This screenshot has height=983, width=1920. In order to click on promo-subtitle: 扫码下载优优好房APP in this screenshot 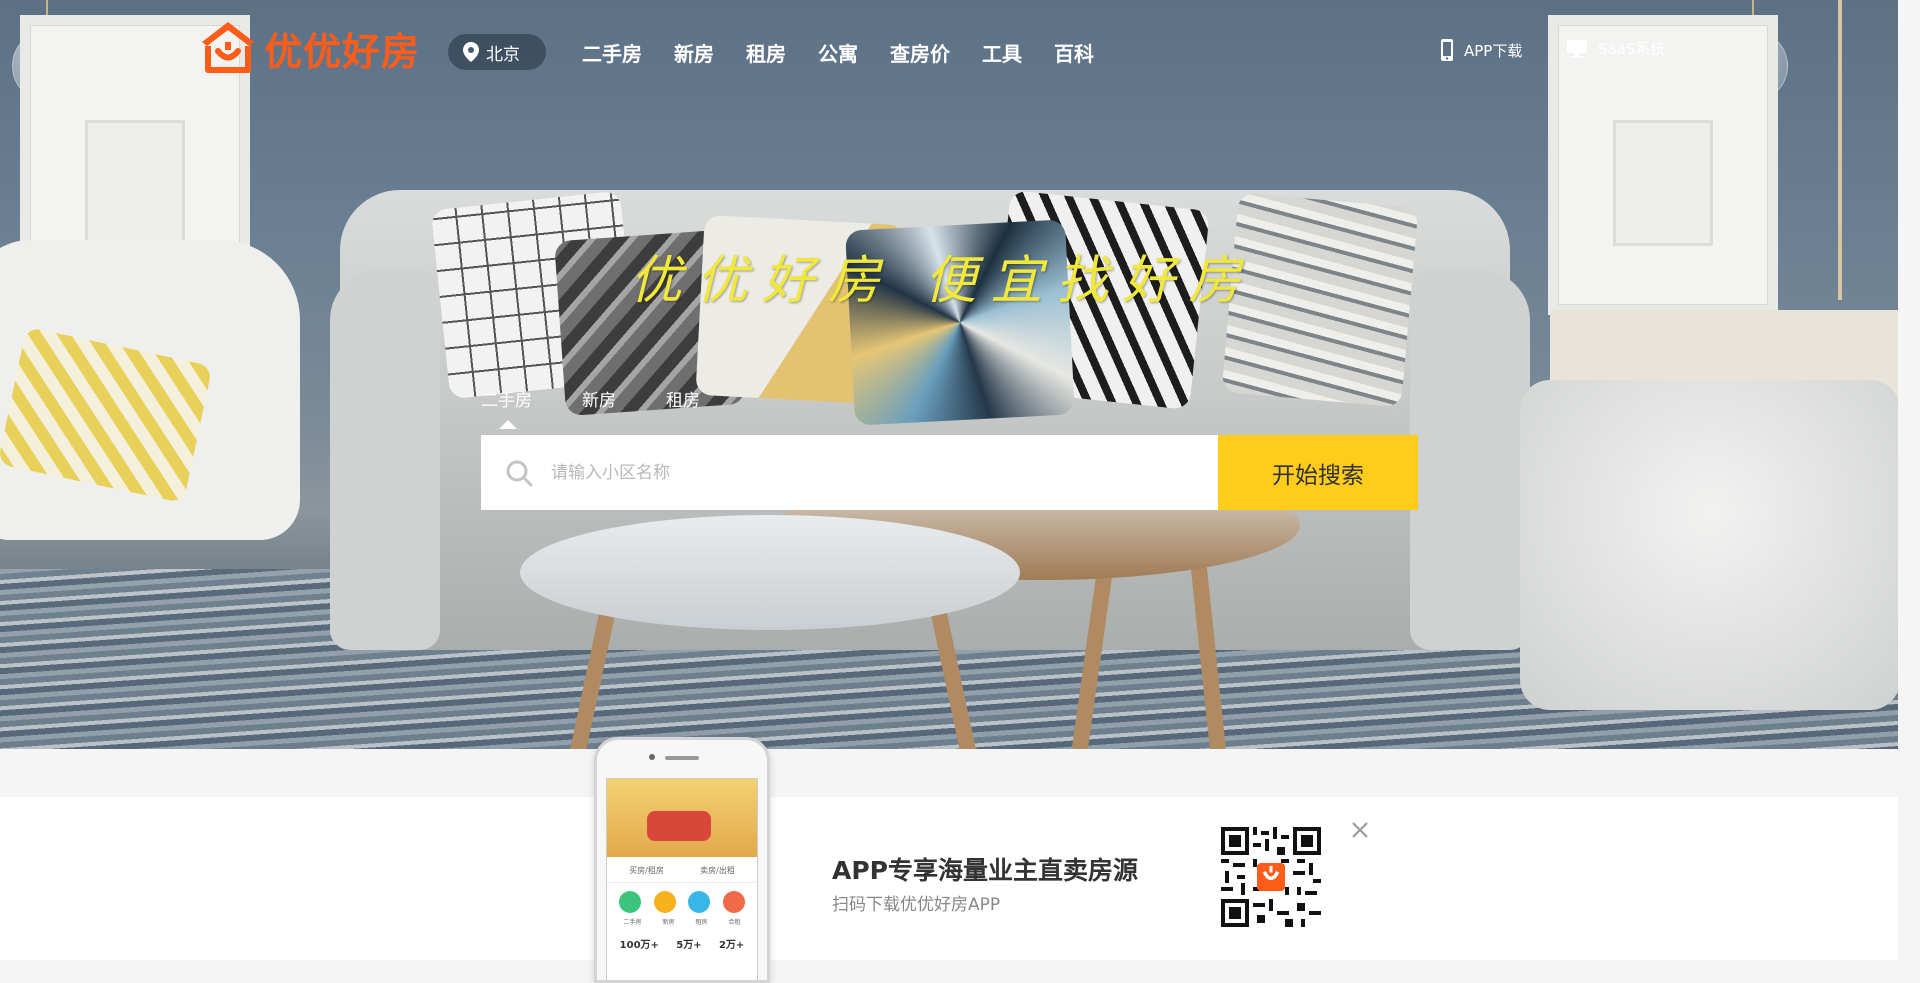, I will do `click(916, 905)`.